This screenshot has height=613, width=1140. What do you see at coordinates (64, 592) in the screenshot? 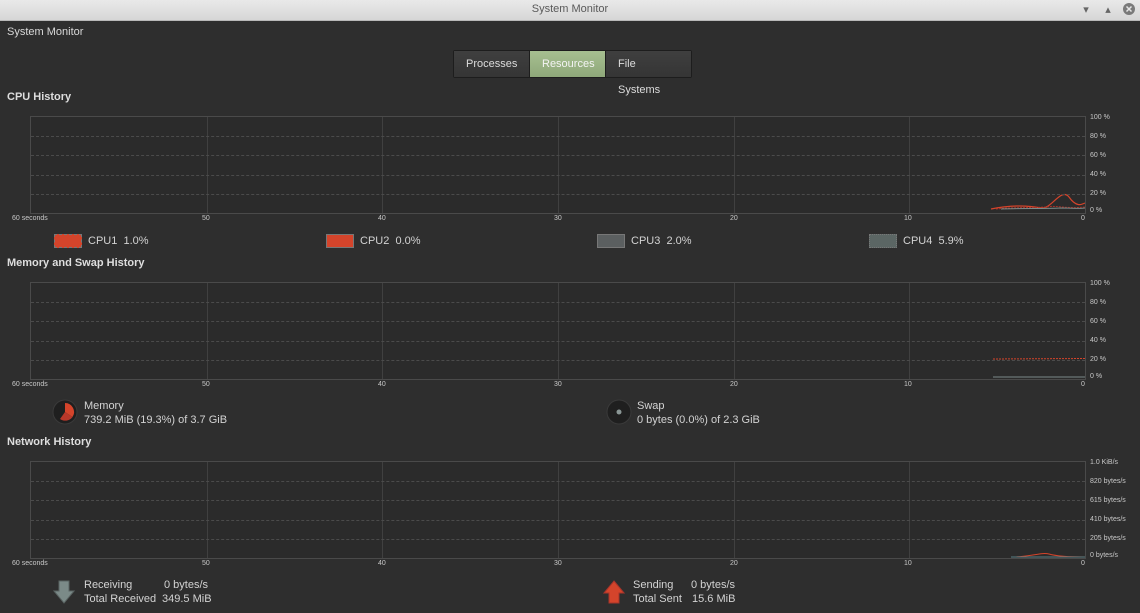
I see `receiving-arrow-icon` at bounding box center [64, 592].